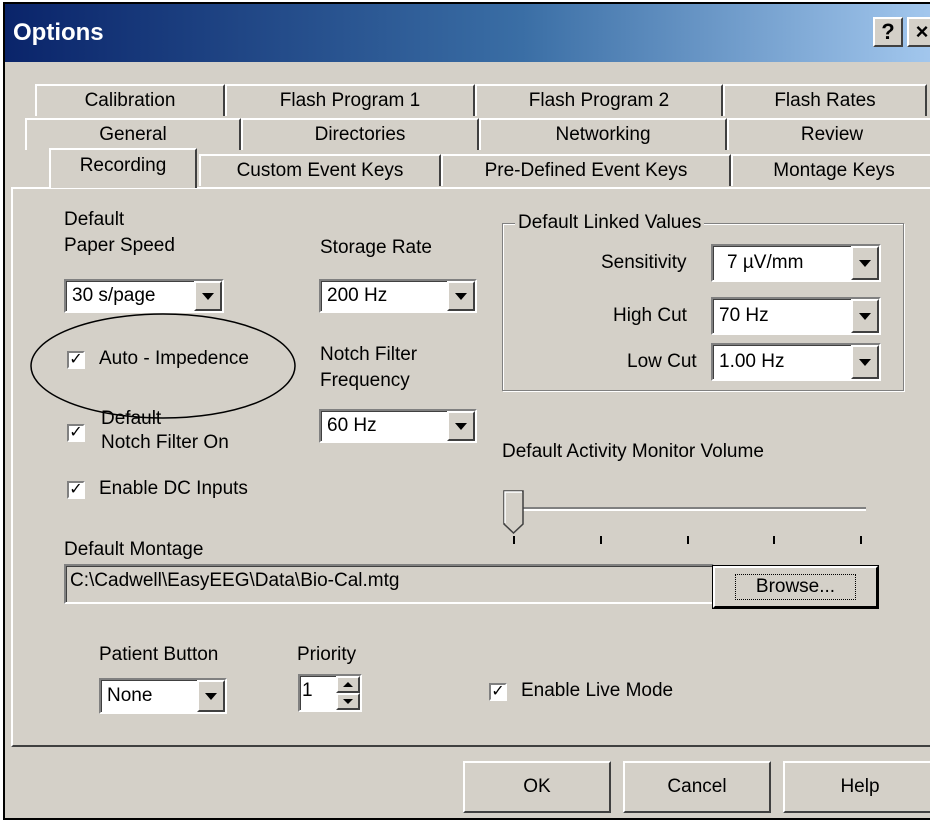 Image resolution: width=930 pixels, height=825 pixels. I want to click on sensitivity-select: 7 µV/mm, so click(796, 263).